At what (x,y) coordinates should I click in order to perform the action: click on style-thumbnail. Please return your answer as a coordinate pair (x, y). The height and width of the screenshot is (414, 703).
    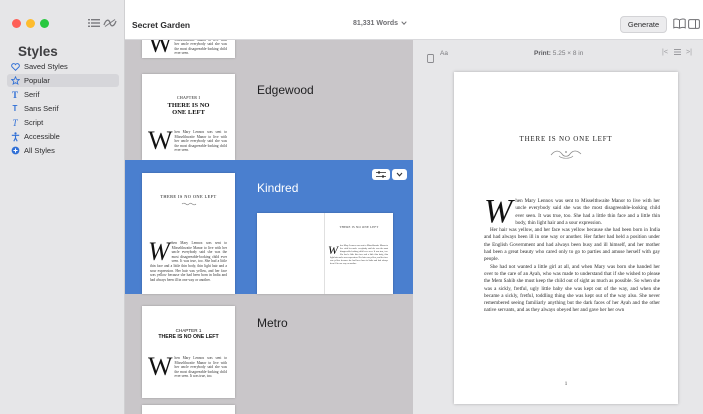
    Looking at the image, I should click on (188, 409).